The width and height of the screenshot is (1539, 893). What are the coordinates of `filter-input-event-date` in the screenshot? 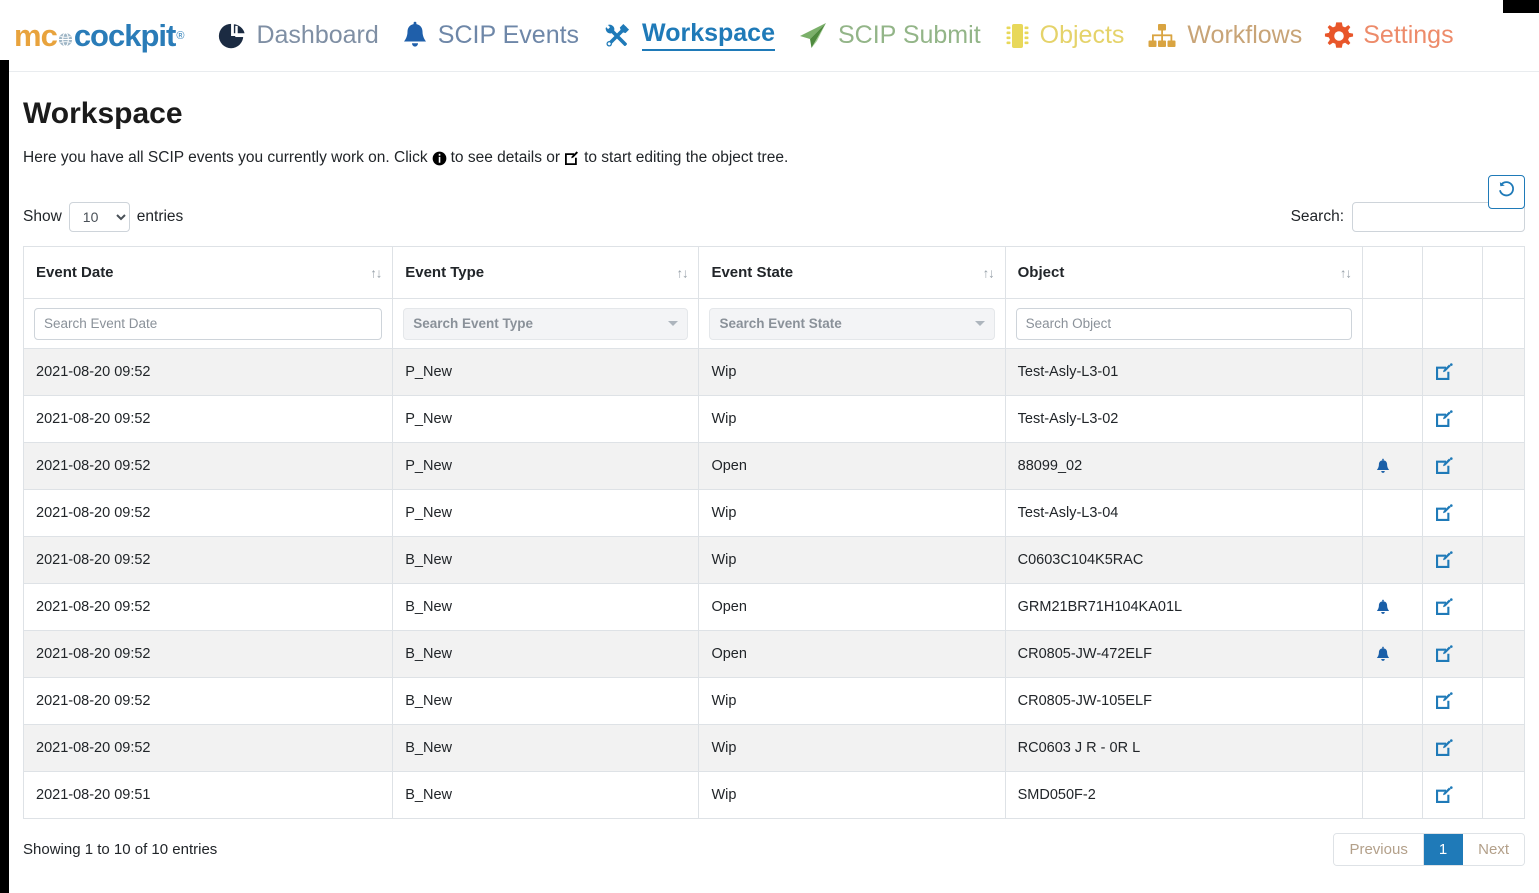 It's located at (208, 323).